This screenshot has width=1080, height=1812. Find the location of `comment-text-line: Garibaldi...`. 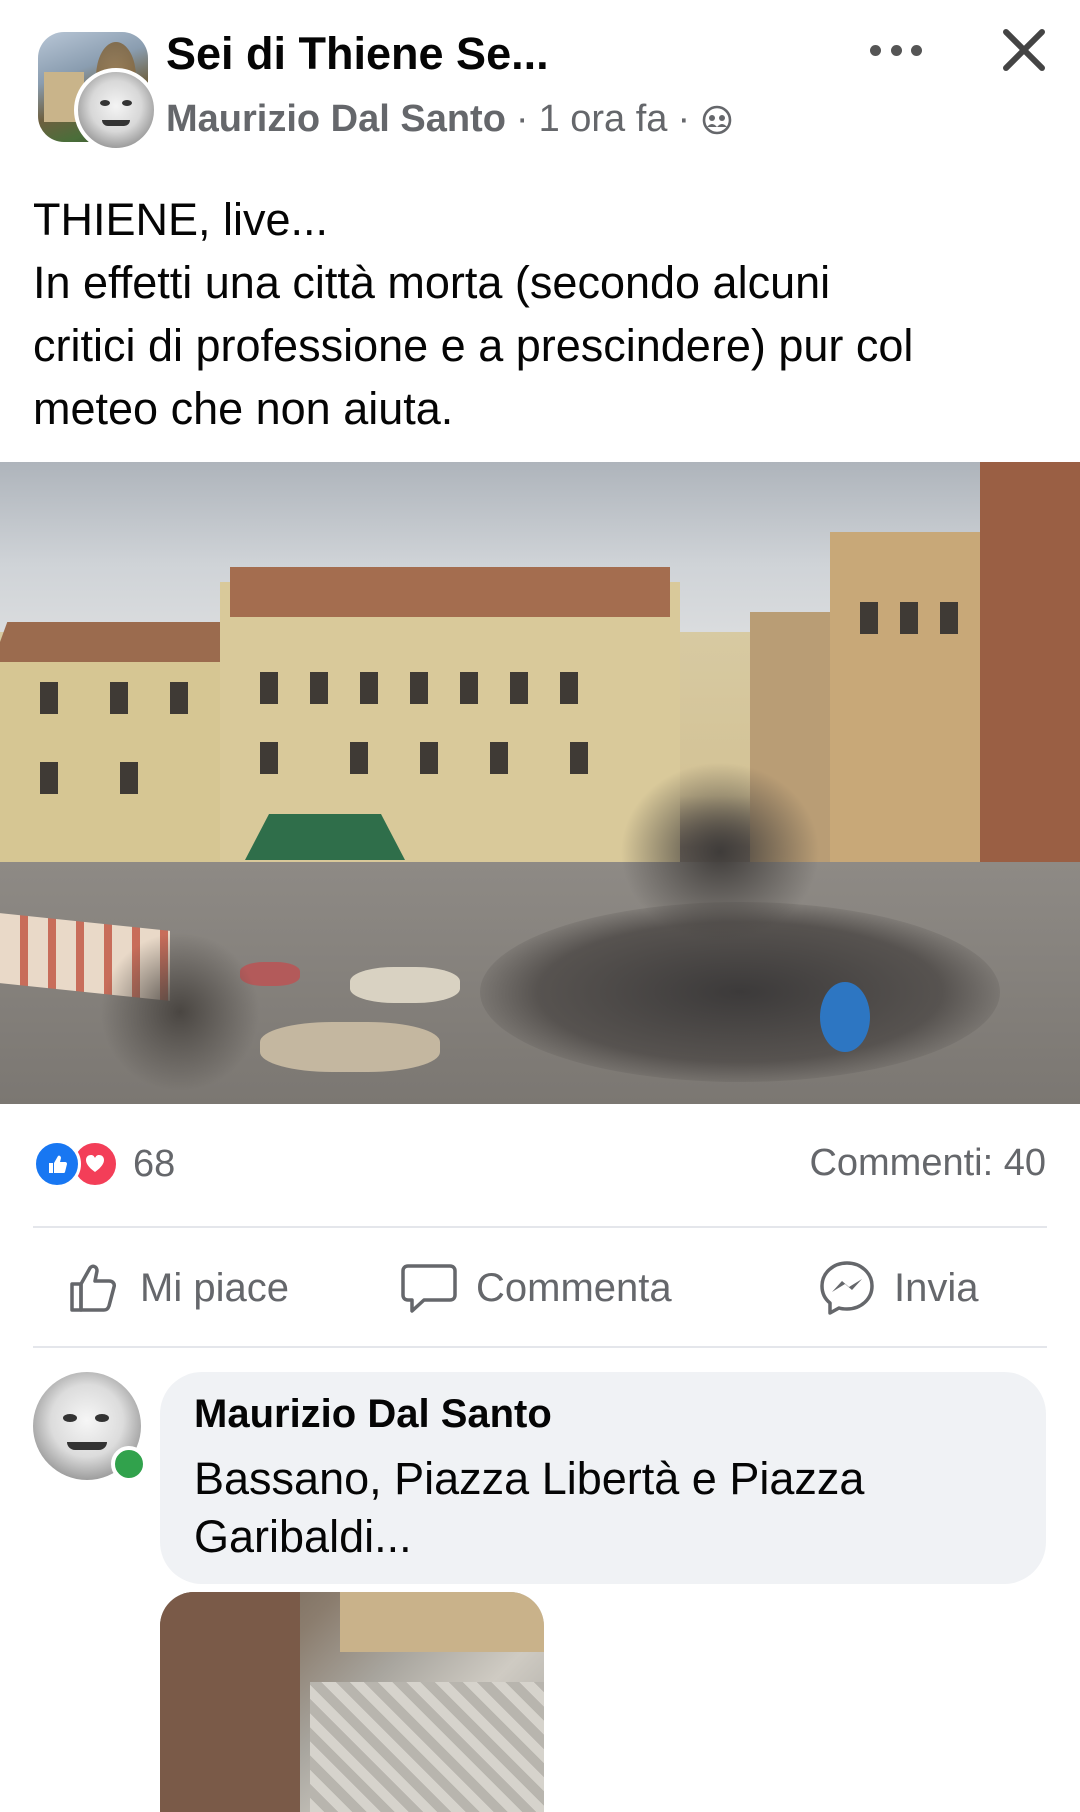

comment-text-line: Garibaldi... is located at coordinates (303, 1536).